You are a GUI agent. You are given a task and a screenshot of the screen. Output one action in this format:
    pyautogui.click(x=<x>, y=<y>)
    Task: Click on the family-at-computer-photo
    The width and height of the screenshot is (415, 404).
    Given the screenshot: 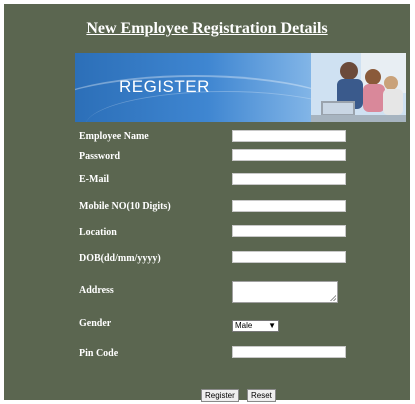 What is the action you would take?
    pyautogui.click(x=358, y=87)
    